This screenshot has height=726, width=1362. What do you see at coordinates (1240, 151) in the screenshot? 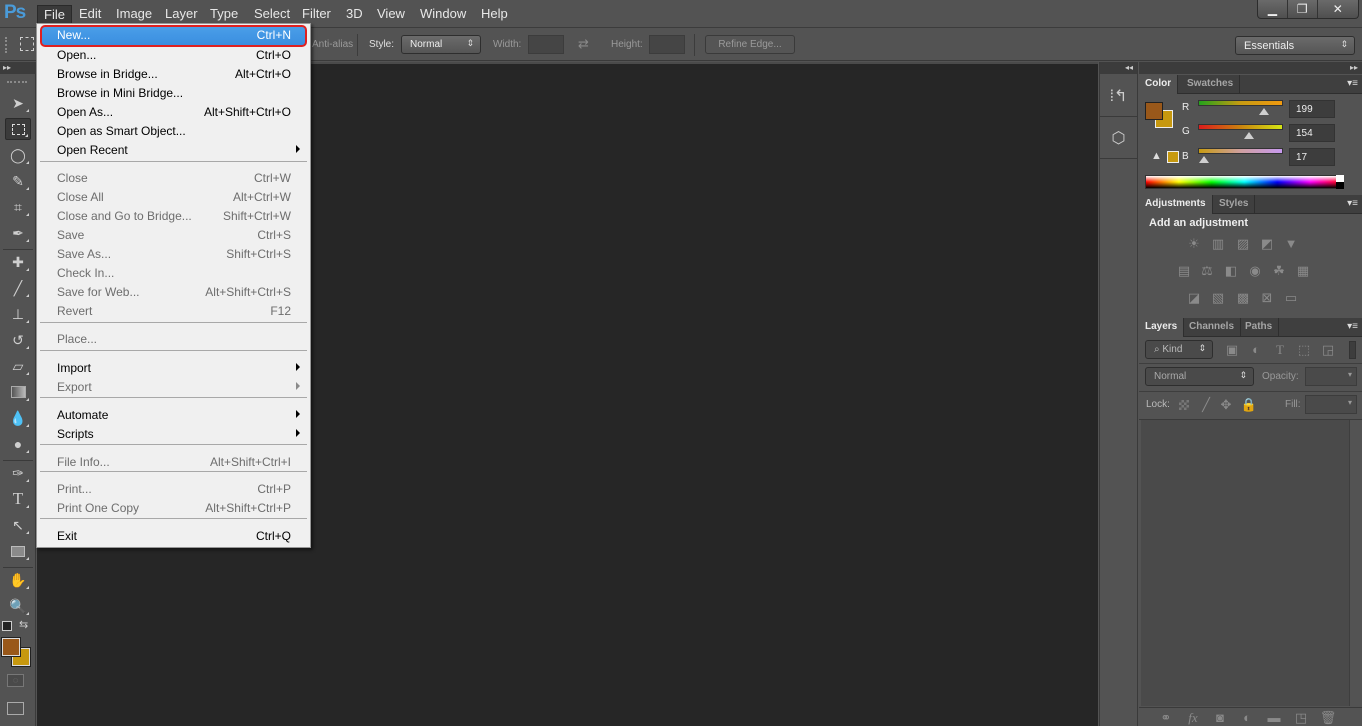
I see `b-slider` at bounding box center [1240, 151].